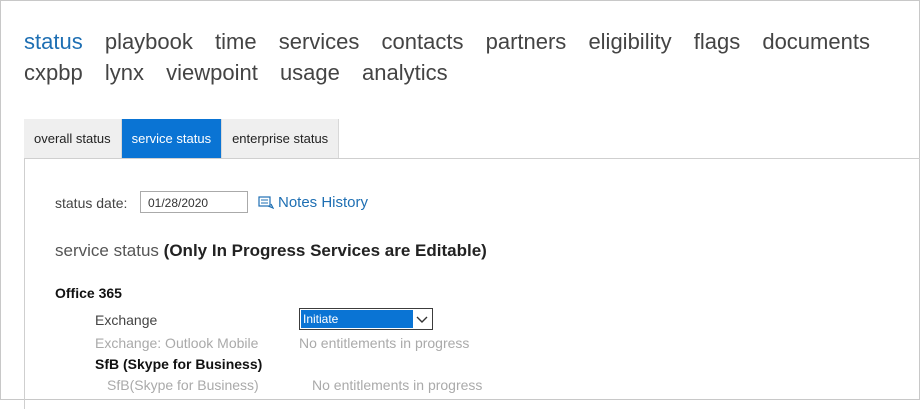 The width and height of the screenshot is (920, 409). What do you see at coordinates (397, 385) in the screenshot?
I see `sfb-status: No entitlements in progress` at bounding box center [397, 385].